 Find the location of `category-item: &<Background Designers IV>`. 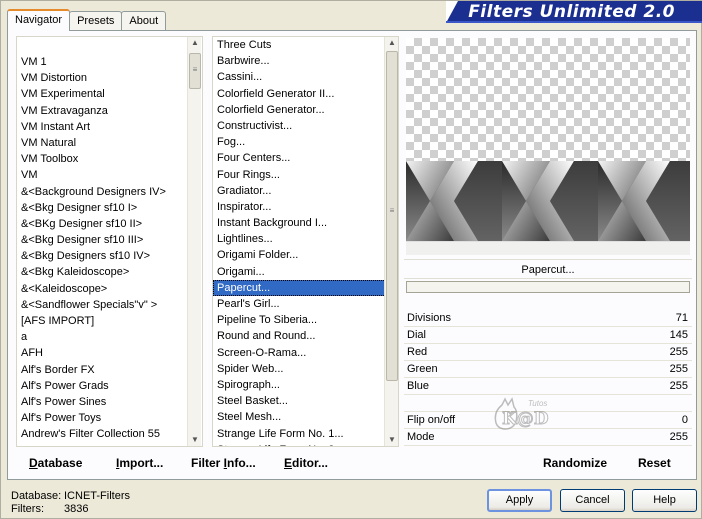

category-item: &<Background Designers IV> is located at coordinates (109, 192).